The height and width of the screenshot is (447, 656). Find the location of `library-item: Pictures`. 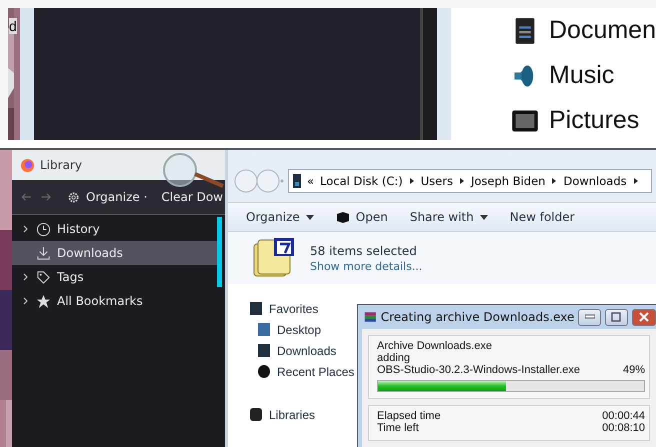

library-item: Pictures is located at coordinates (583, 120).